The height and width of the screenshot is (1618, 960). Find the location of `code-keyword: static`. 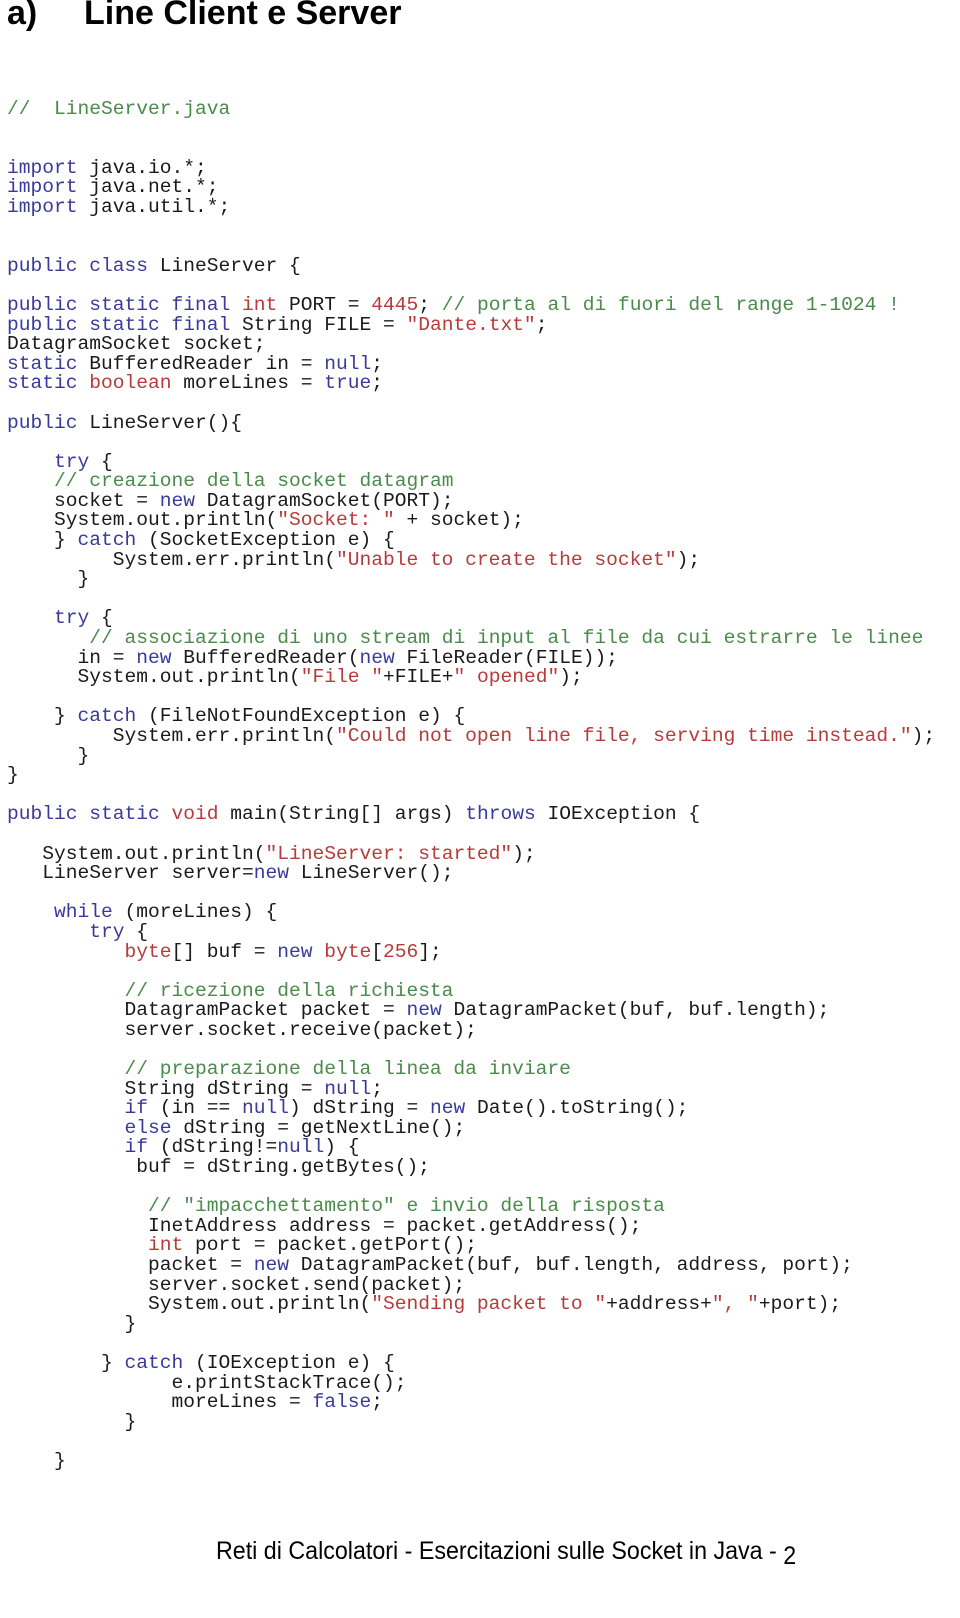

code-keyword: static is located at coordinates (42, 383).